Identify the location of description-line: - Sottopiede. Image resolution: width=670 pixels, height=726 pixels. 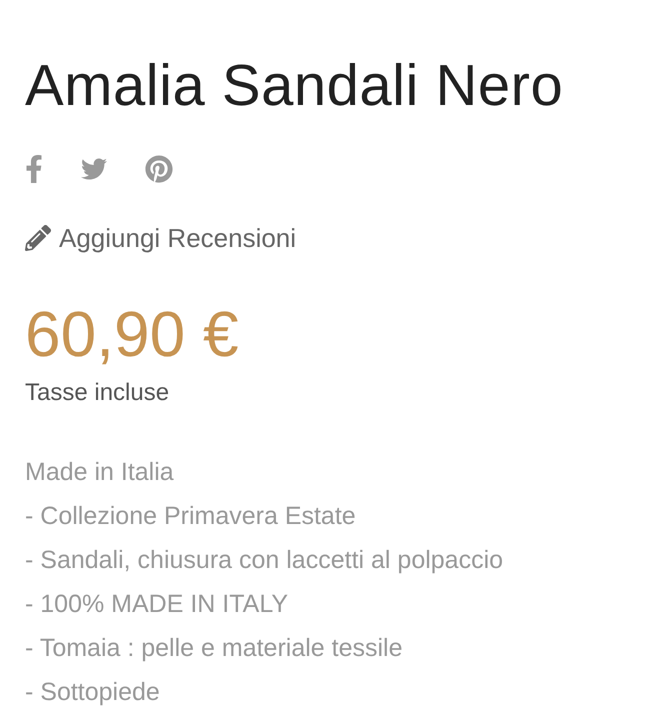
(92, 692).